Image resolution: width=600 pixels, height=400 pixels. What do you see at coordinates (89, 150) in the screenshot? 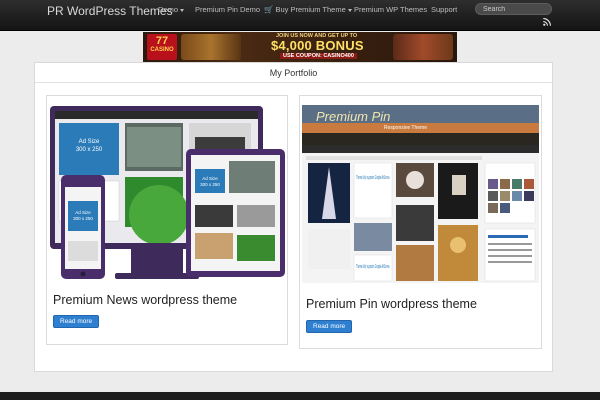
I see `ad-size-value: 300 x 250` at bounding box center [89, 150].